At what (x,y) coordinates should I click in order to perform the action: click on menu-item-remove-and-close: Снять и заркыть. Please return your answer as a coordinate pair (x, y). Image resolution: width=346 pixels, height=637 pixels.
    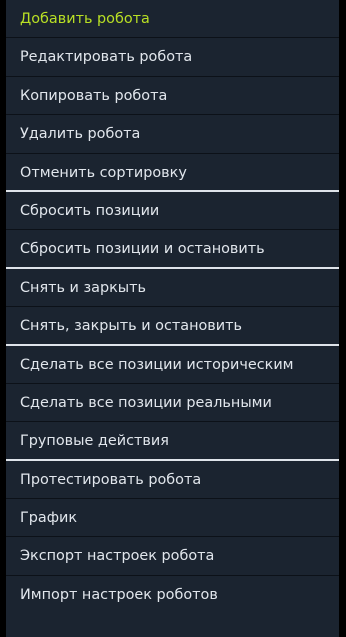
    Looking at the image, I should click on (172, 288).